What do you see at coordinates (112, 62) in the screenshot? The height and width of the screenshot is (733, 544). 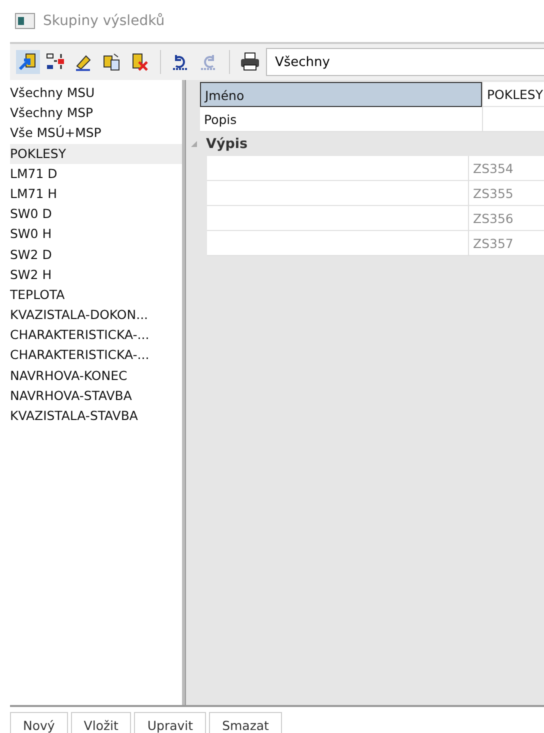 I see `copy-icon` at bounding box center [112, 62].